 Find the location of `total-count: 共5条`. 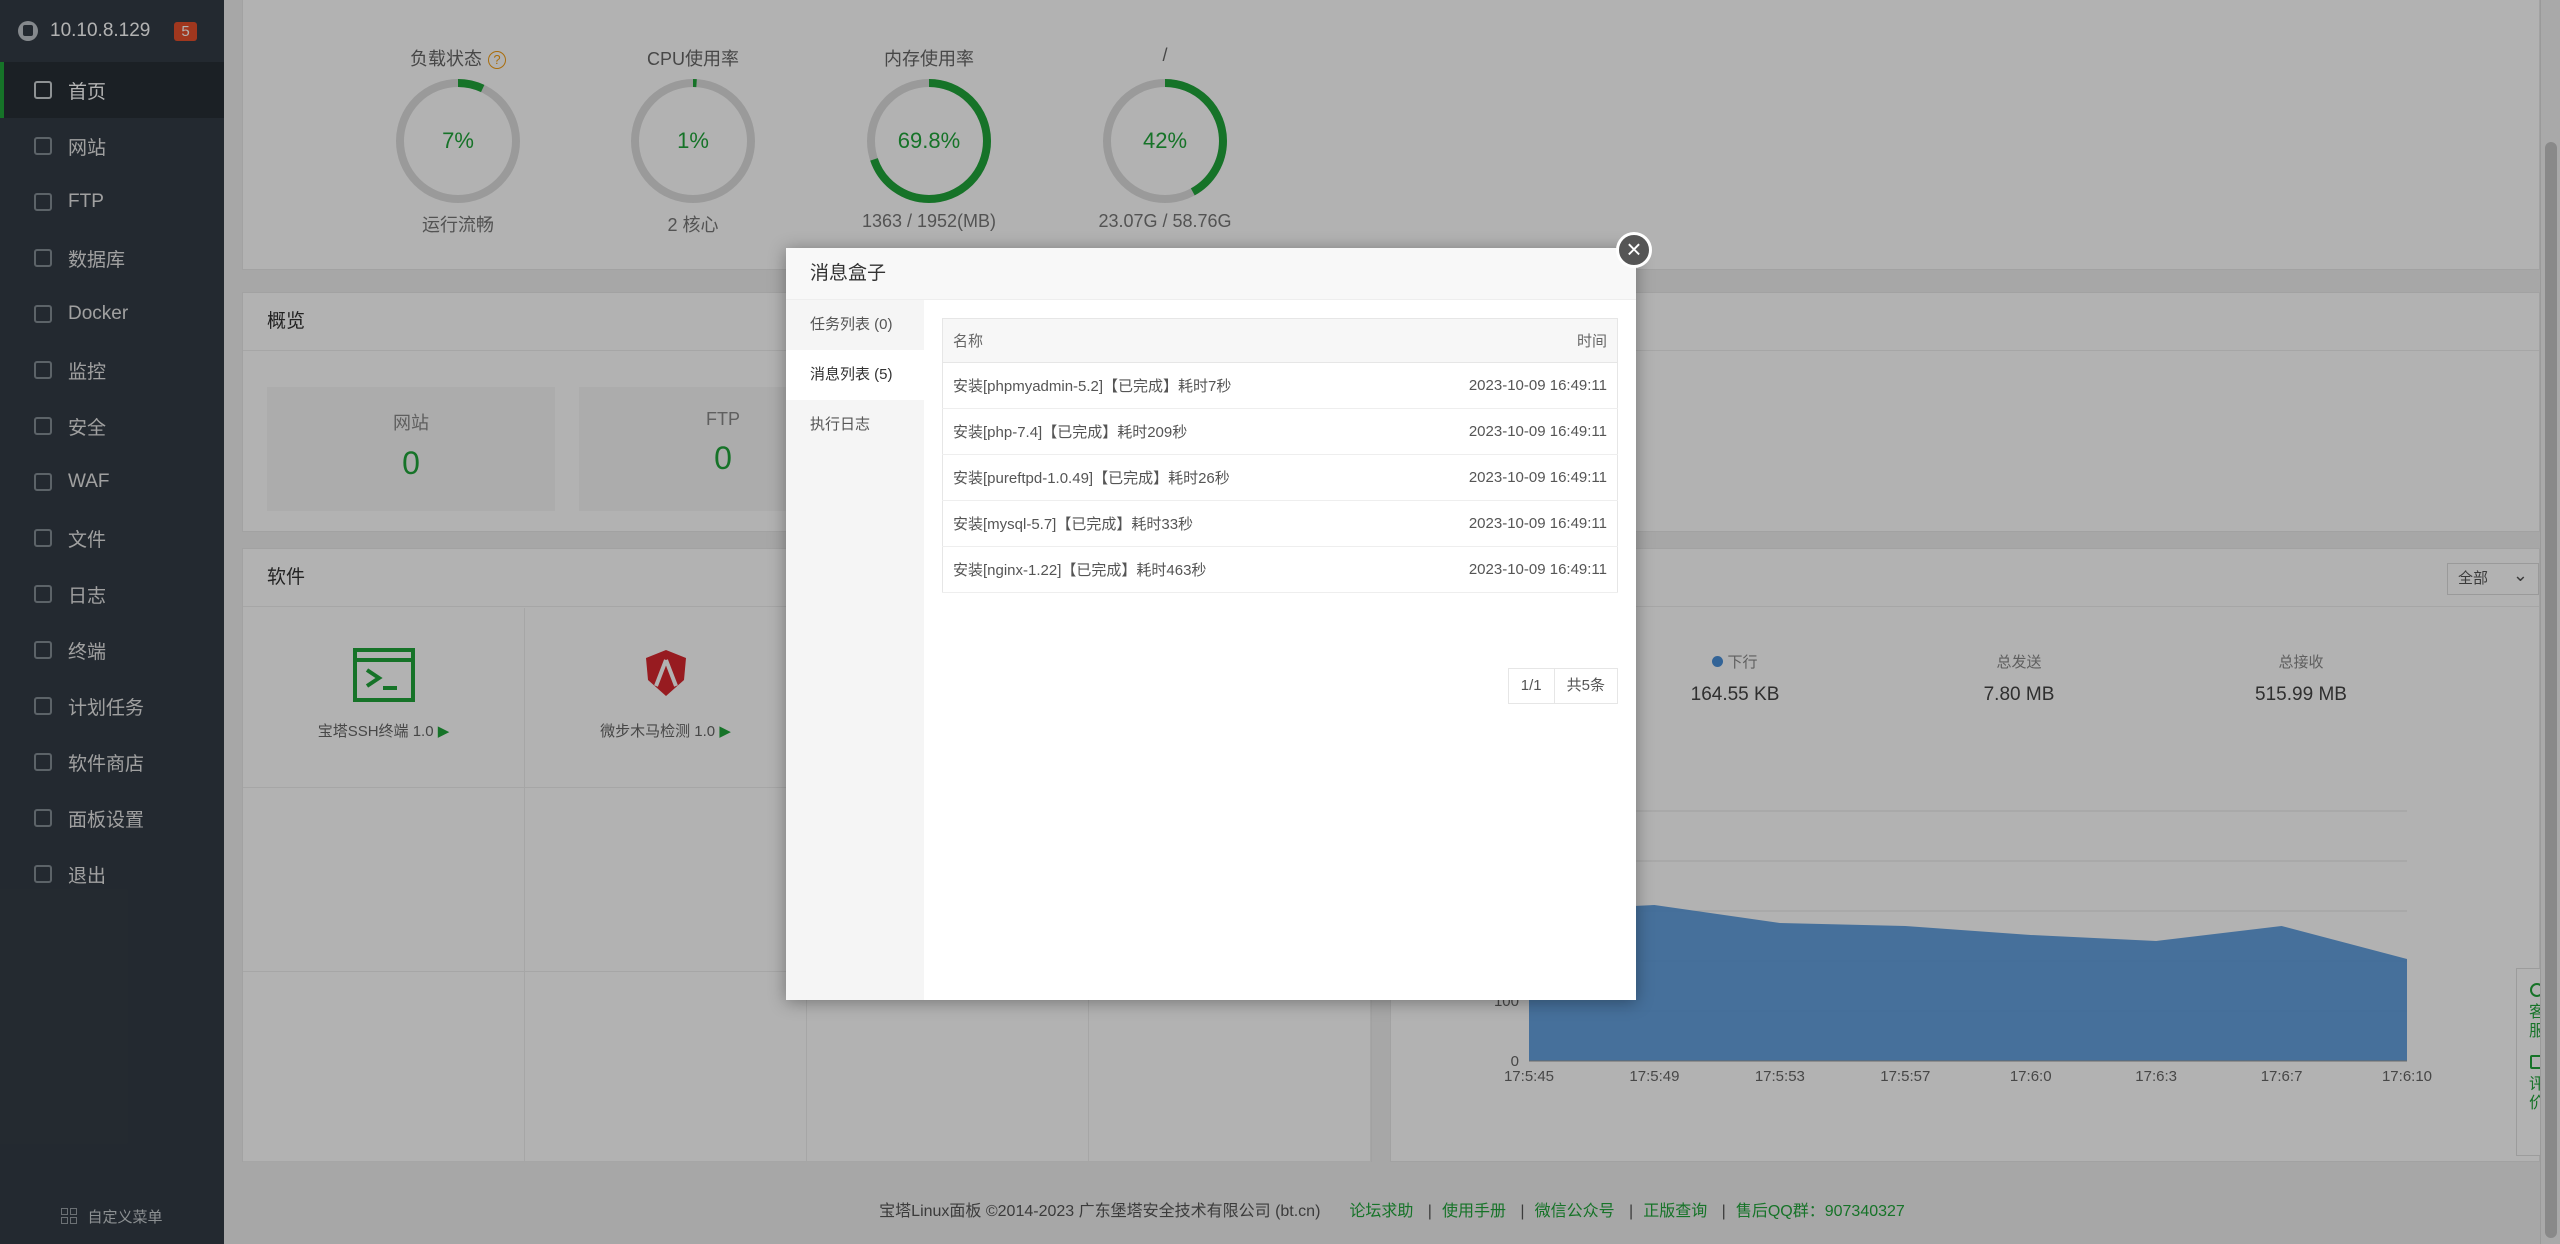

total-count: 共5条 is located at coordinates (1586, 686).